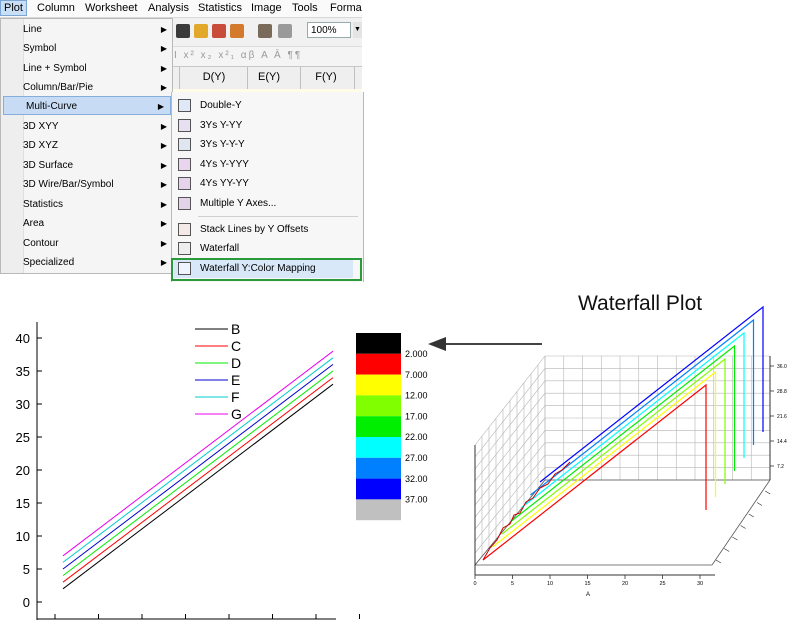 This screenshot has height=620, width=800. What do you see at coordinates (98, 223) in the screenshot?
I see `plot-menu-area: Area ▶` at bounding box center [98, 223].